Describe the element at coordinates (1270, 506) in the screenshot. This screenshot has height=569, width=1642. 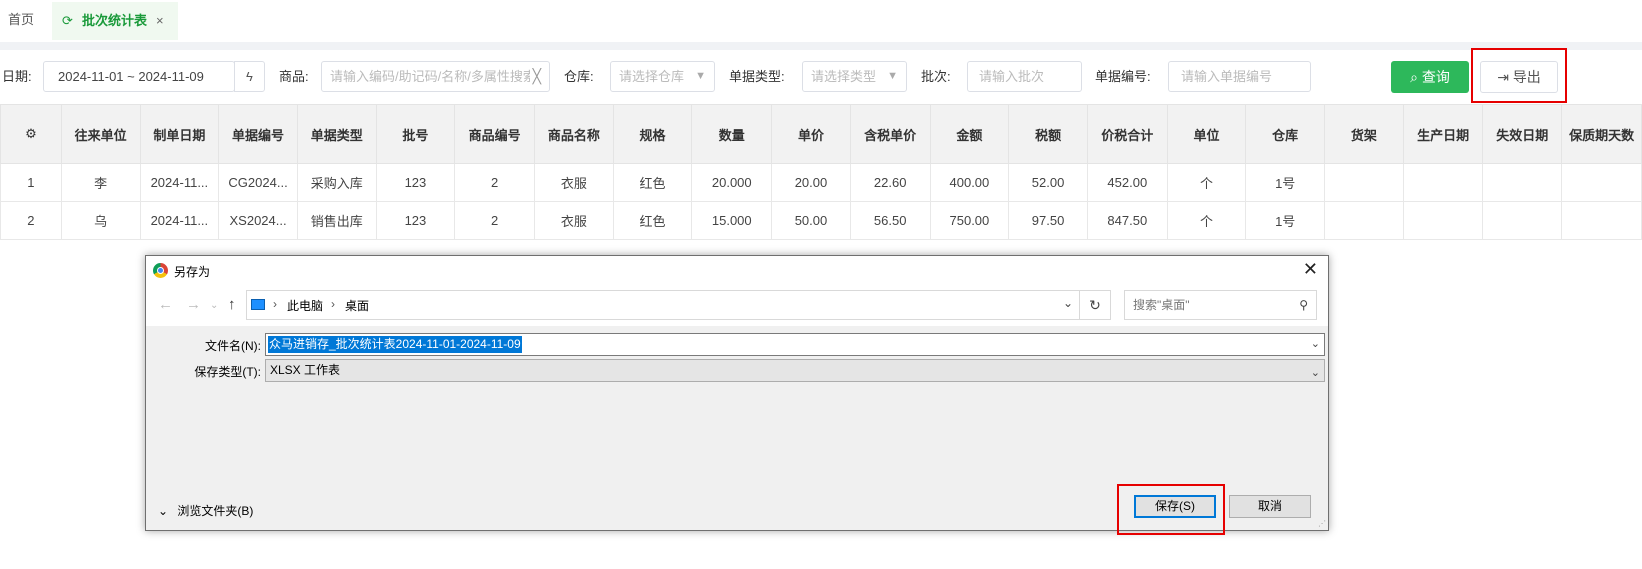
I see `cancel-button: 取消` at that location.